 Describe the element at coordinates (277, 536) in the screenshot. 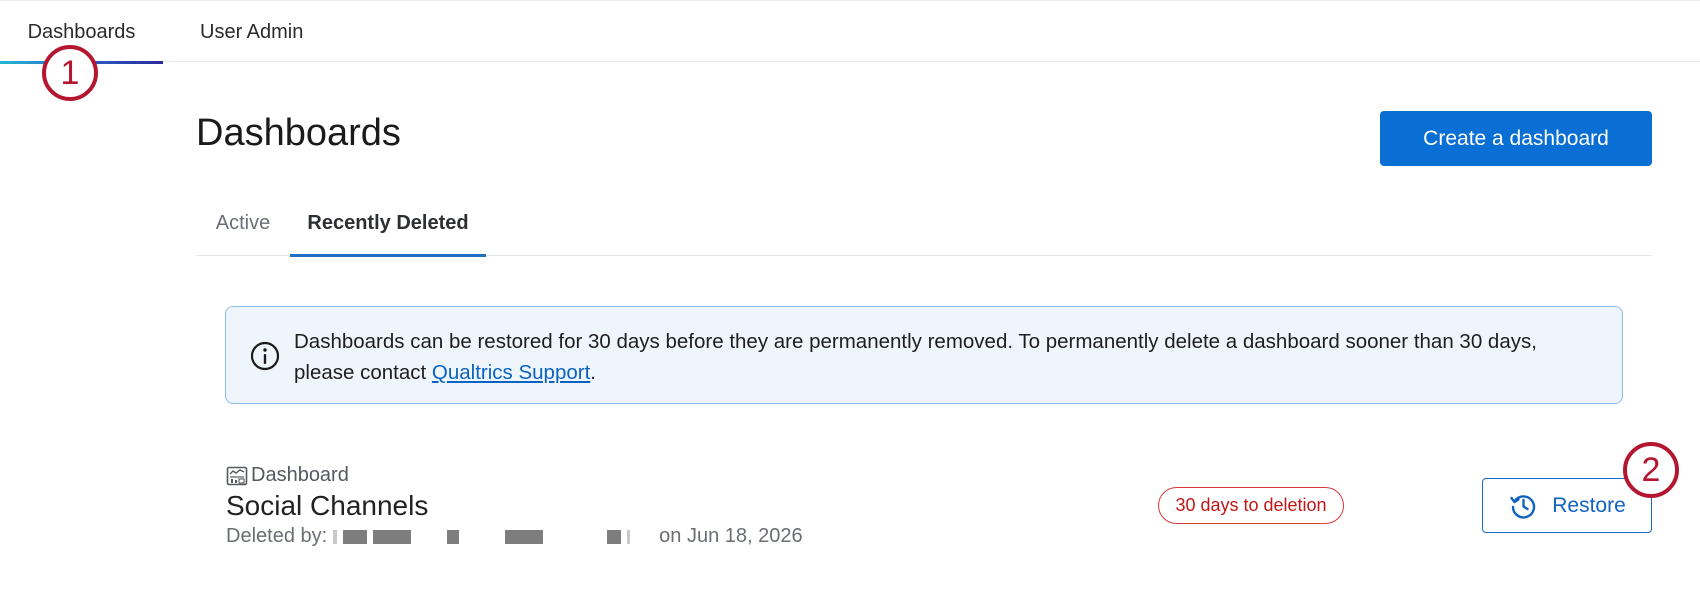

I see `deleted-by-label: Deleted by:` at that location.